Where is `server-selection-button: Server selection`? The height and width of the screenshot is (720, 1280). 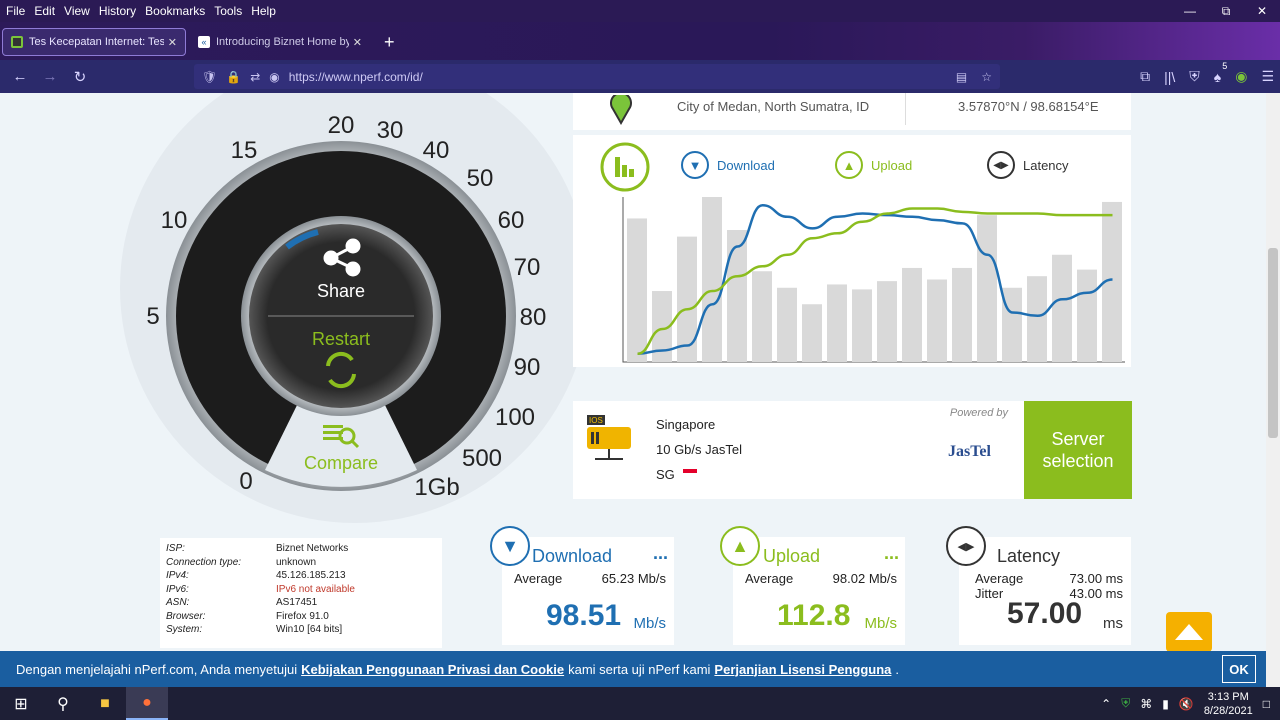
server-selection-button: Server selection is located at coordinates (1078, 450).